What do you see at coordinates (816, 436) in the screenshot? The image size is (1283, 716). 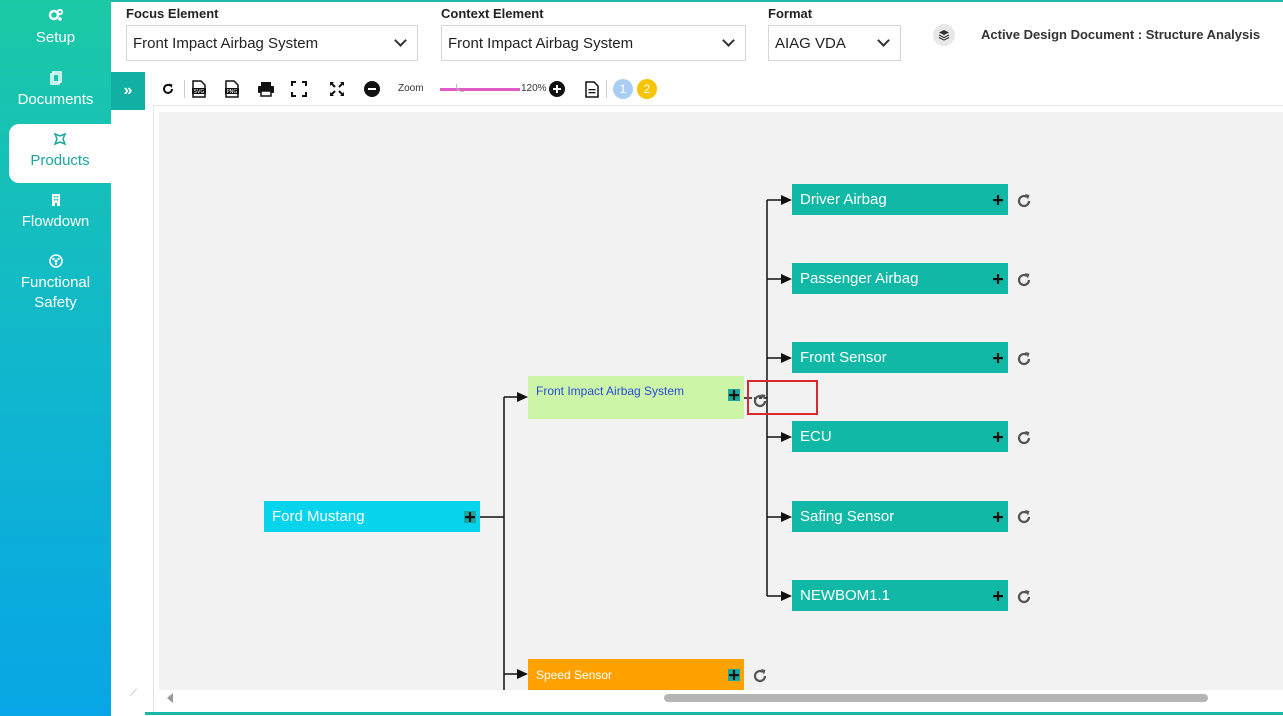 I see `node-label: ECU` at bounding box center [816, 436].